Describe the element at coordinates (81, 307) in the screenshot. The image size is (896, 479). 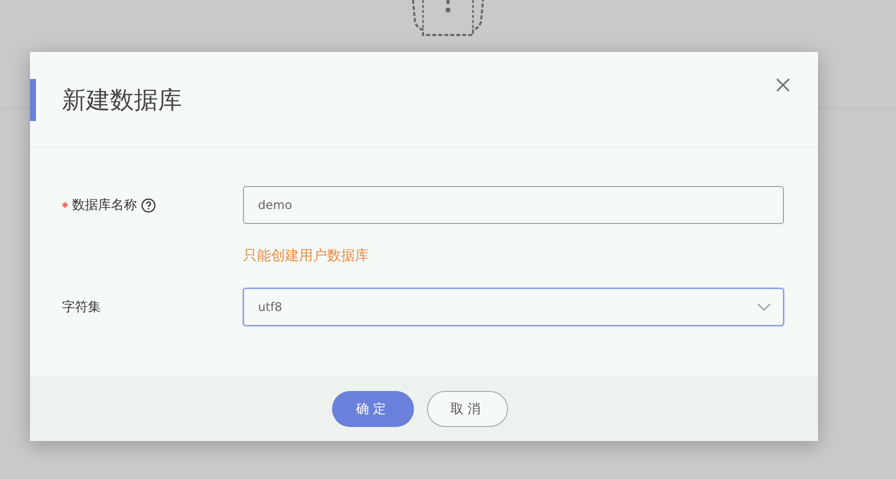
I see `field-label: 字符集` at that location.